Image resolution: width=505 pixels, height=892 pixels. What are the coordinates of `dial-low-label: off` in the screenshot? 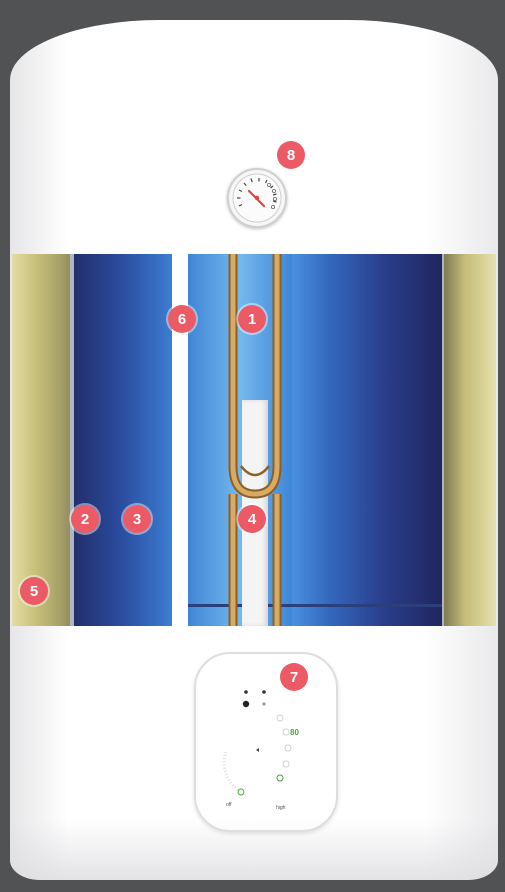 It's located at (229, 805).